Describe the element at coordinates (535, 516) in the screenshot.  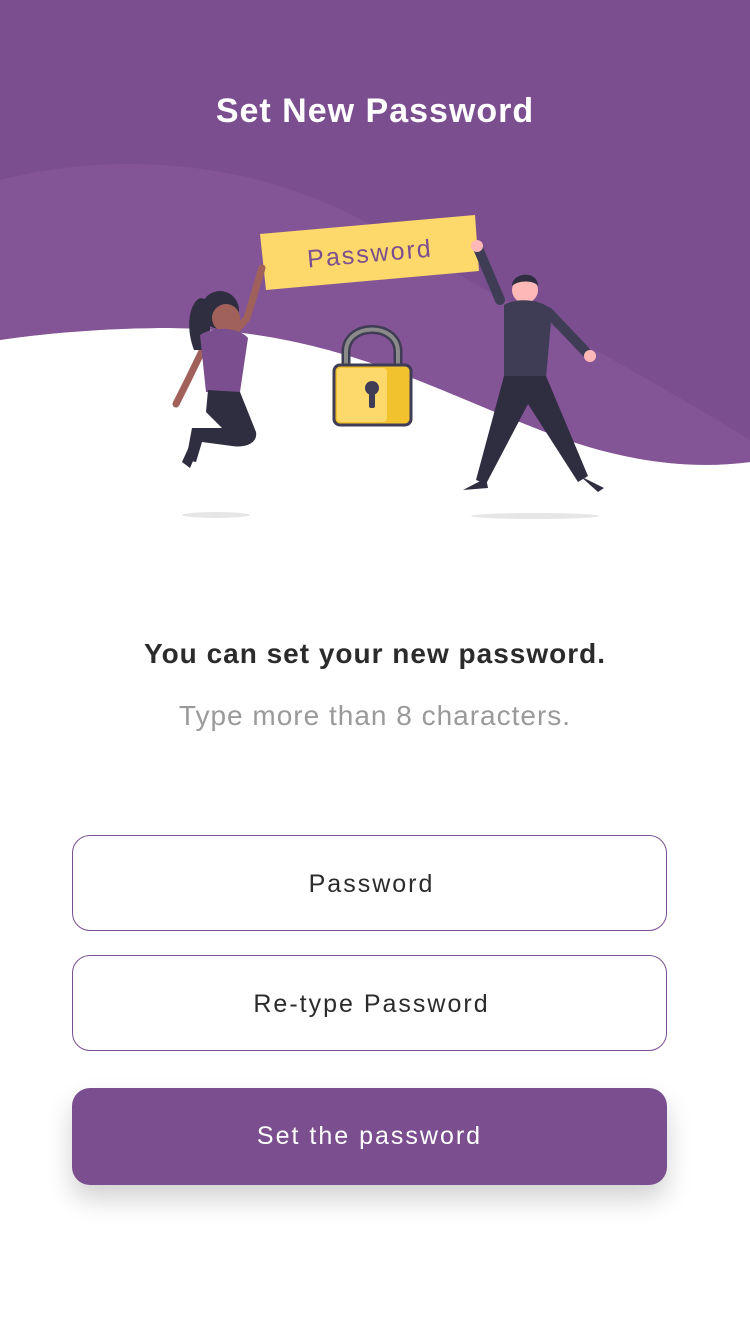
I see `shadow-right` at that location.